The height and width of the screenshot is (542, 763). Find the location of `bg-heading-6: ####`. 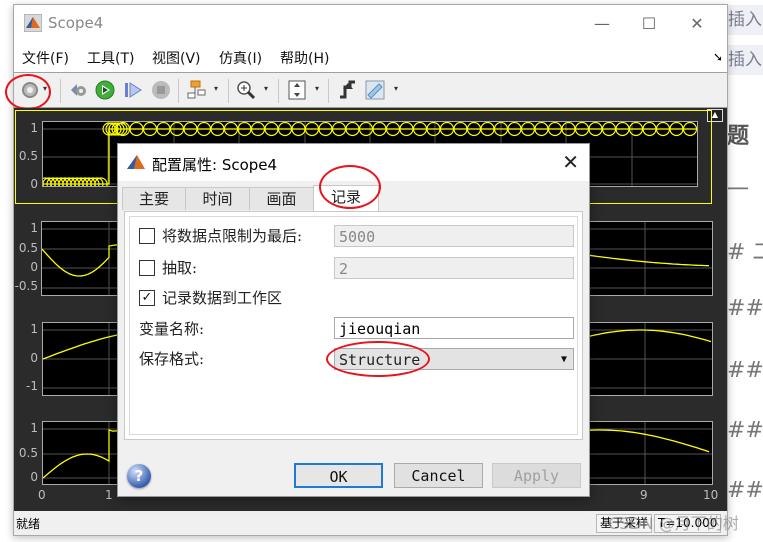

bg-heading-6: #### is located at coordinates (745, 490).